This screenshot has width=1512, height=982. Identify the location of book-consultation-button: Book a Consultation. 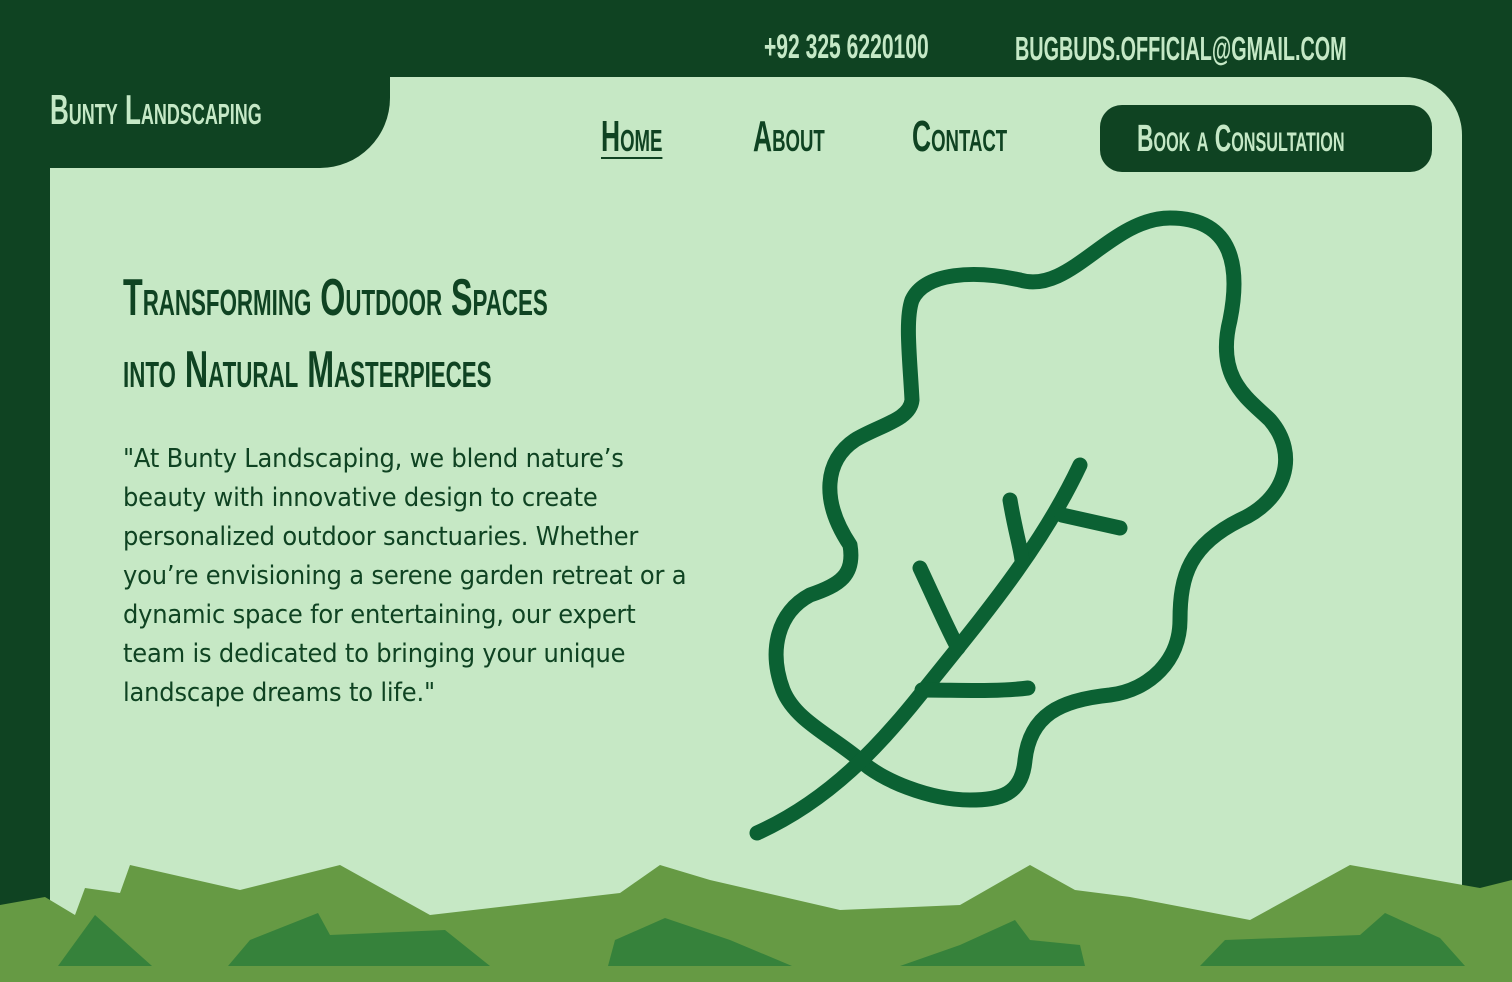
(1266, 138).